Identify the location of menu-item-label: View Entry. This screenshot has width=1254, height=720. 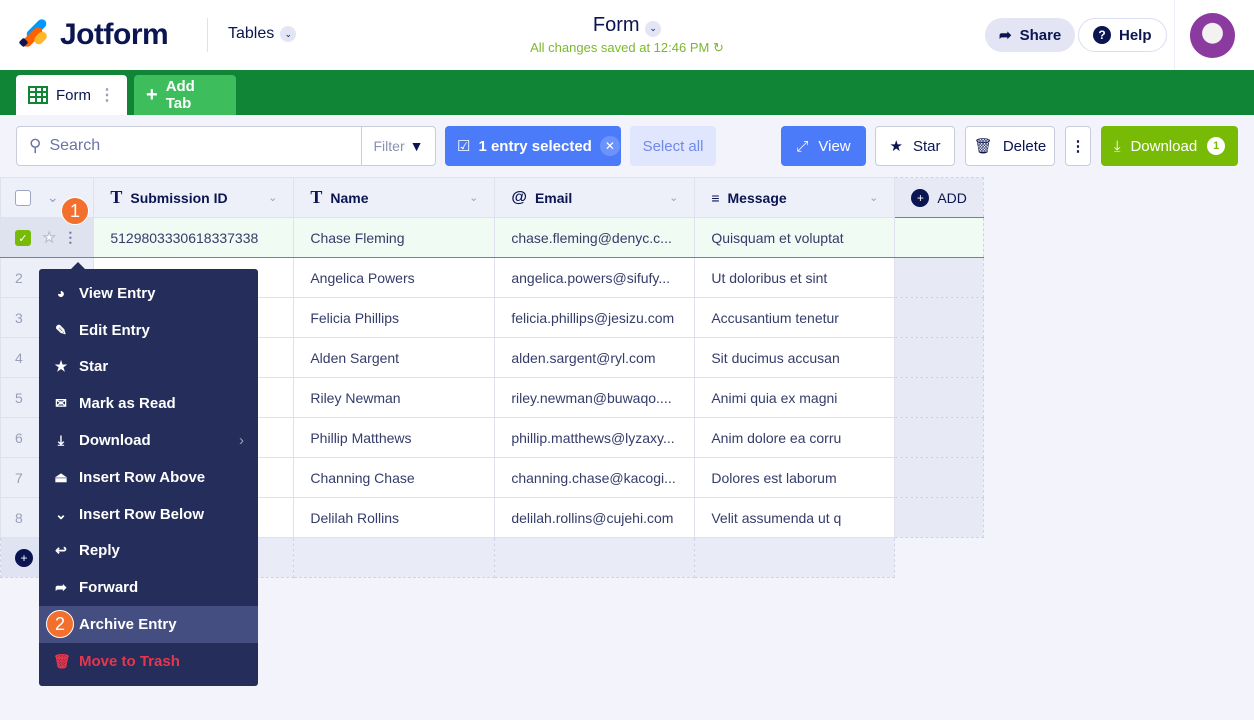
(117, 293).